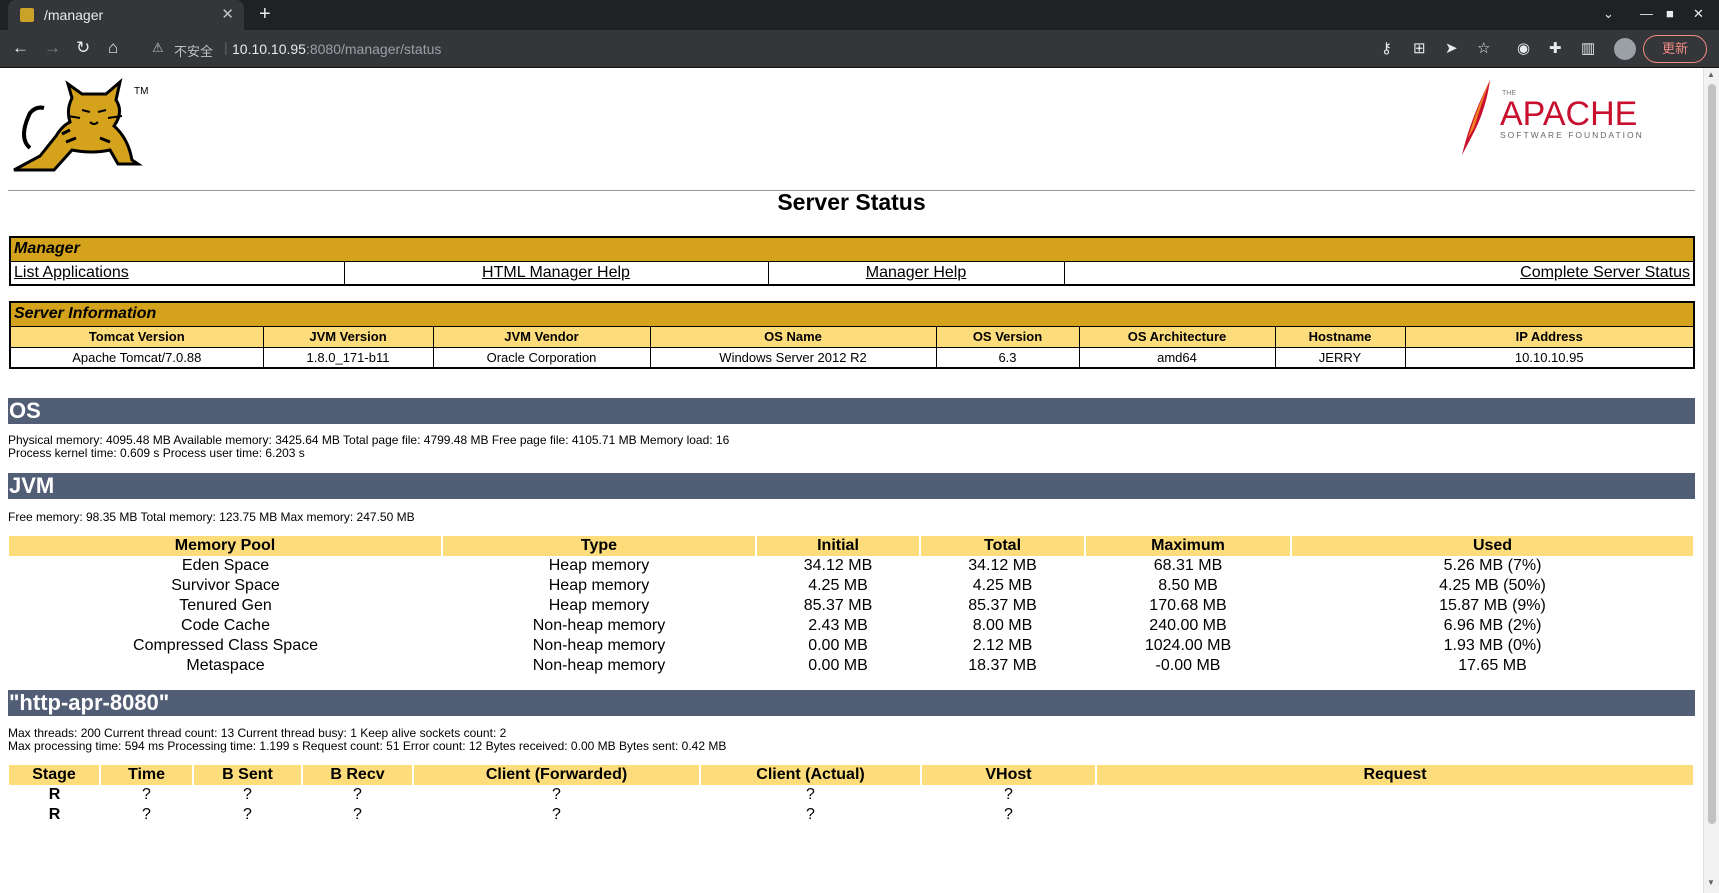  What do you see at coordinates (1492, 625) in the screenshot?
I see `table-cell: 6.96 MB (2%)` at bounding box center [1492, 625].